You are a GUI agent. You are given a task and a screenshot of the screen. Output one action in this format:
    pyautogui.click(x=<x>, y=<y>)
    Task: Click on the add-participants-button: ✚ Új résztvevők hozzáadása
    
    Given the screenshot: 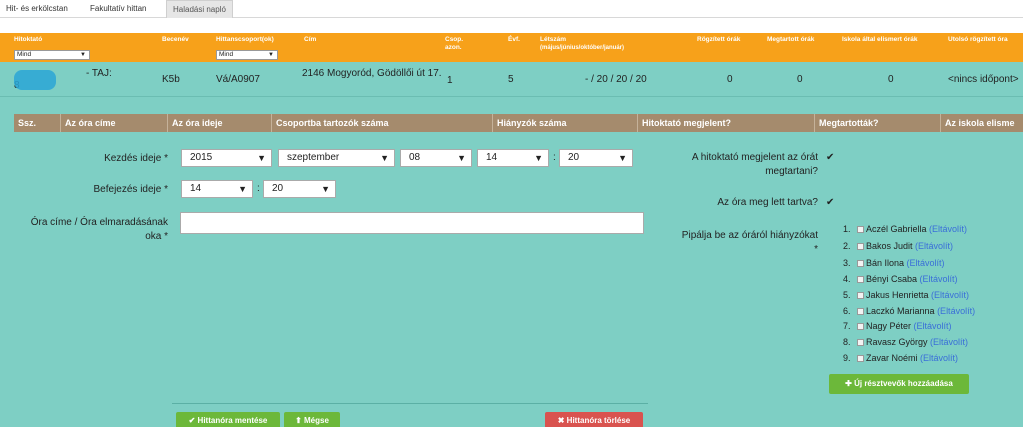 What is the action you would take?
    pyautogui.click(x=899, y=384)
    